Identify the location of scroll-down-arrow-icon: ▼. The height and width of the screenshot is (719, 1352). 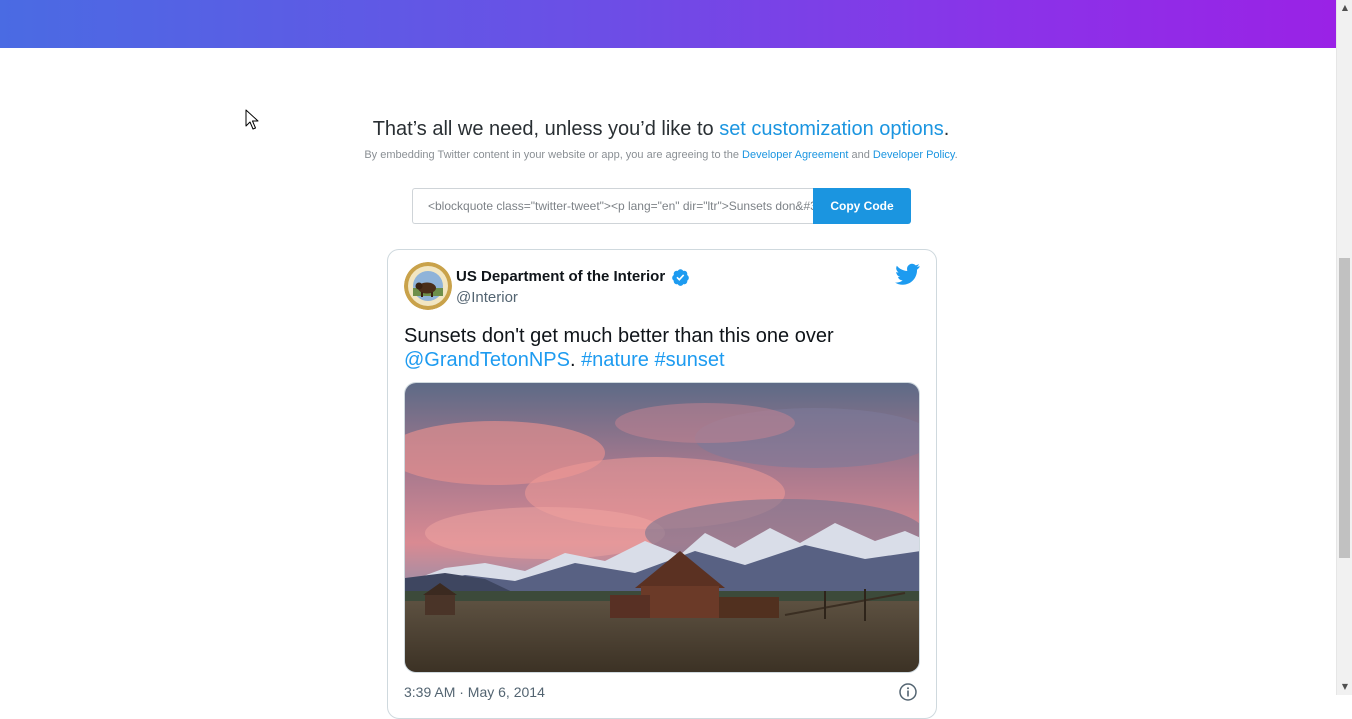
(1344, 687).